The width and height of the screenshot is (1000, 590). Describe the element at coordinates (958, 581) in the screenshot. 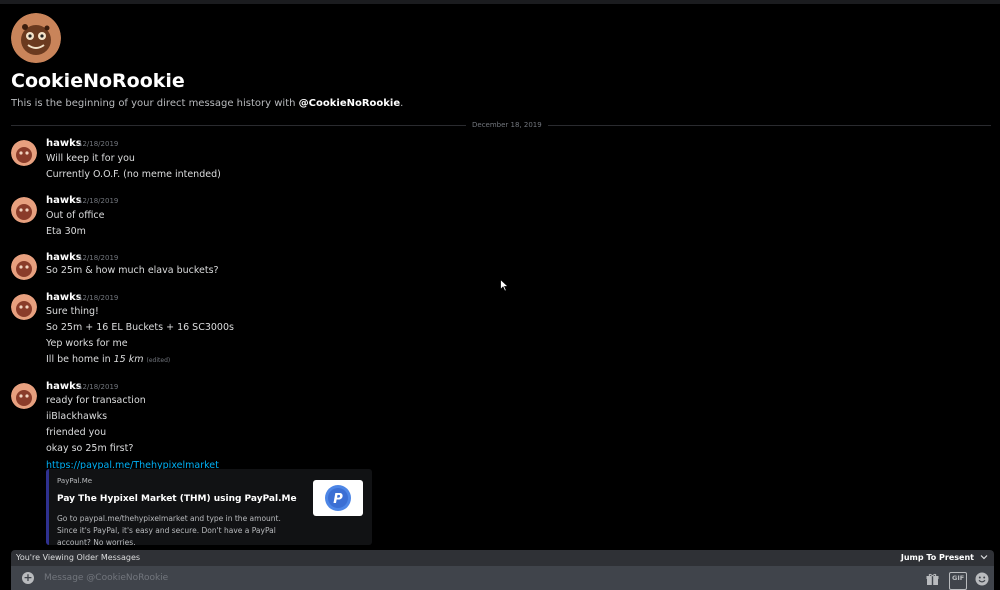

I see `gif-icon: GIF` at that location.